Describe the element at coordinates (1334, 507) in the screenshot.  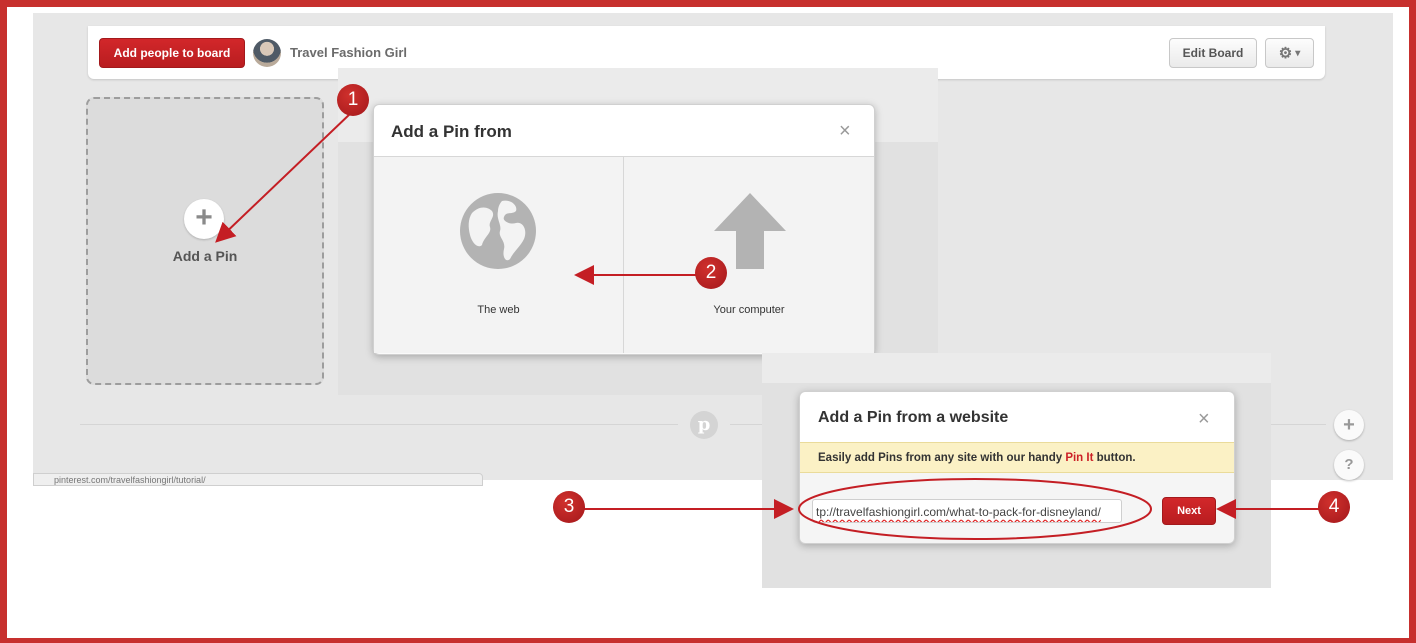
I see `callout-4: 4` at that location.